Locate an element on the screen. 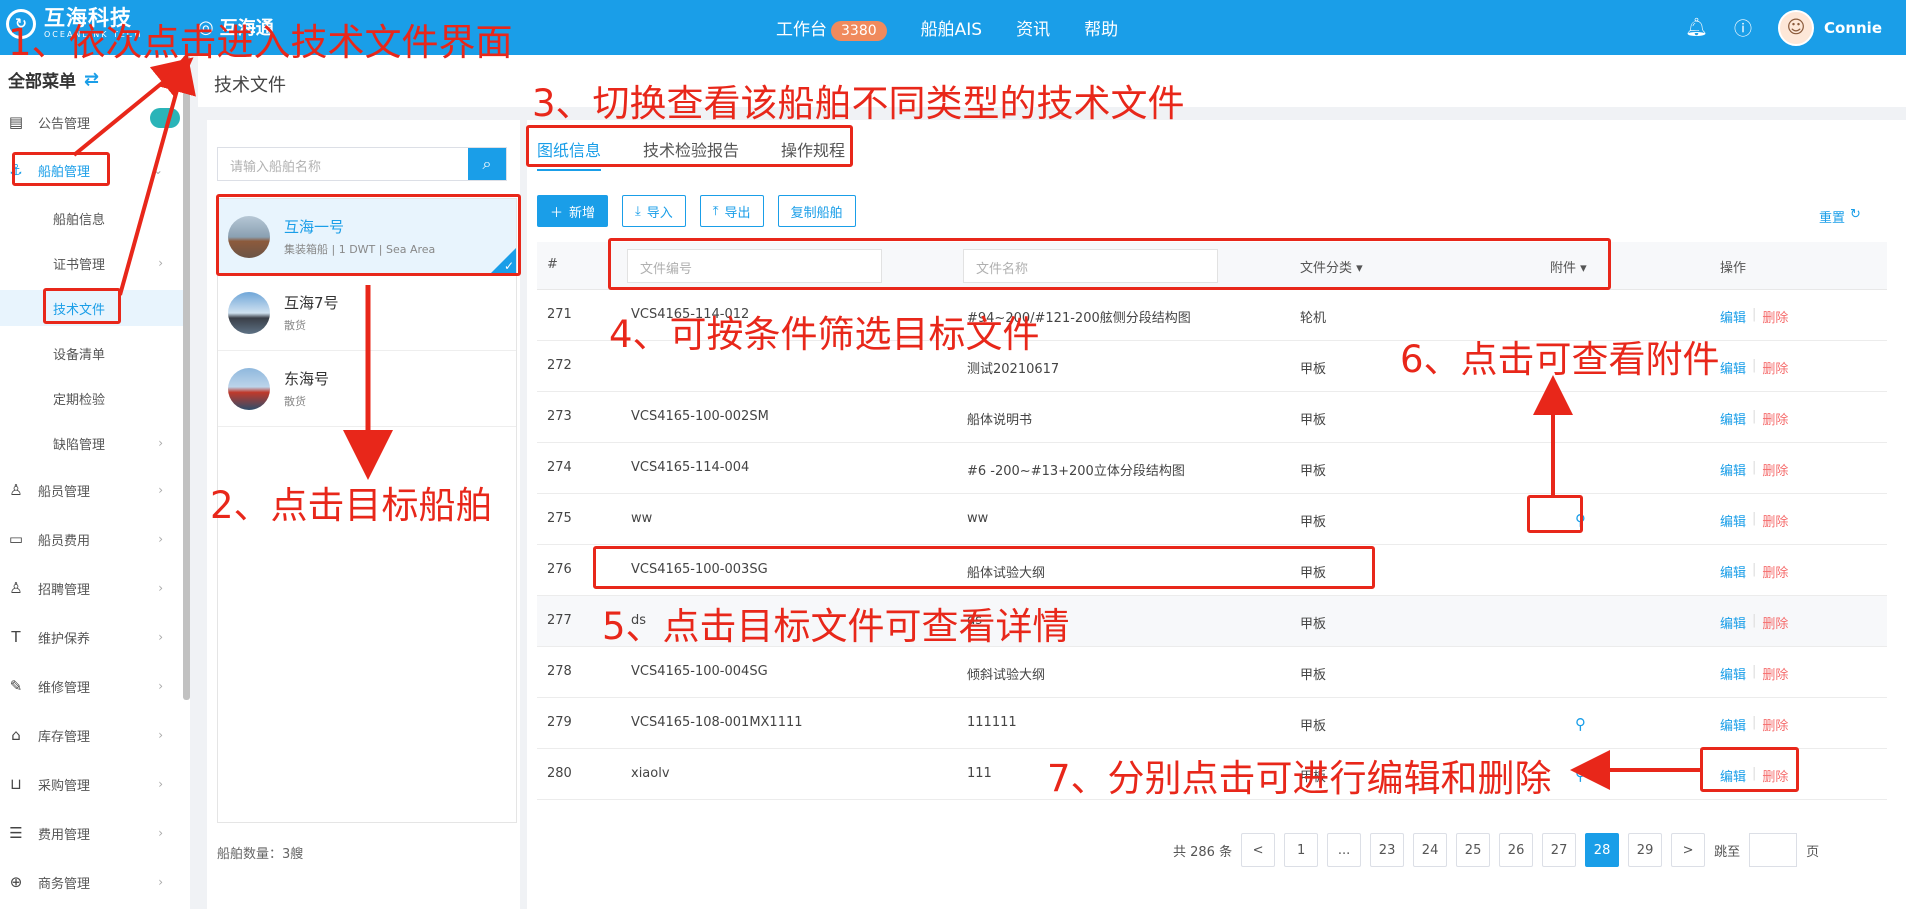 This screenshot has height=909, width=1906. table-row: 279 VCS4165-108-001MX1111 111111 甲板 ⚲ 编辑 | 删除 is located at coordinates (1212, 723).